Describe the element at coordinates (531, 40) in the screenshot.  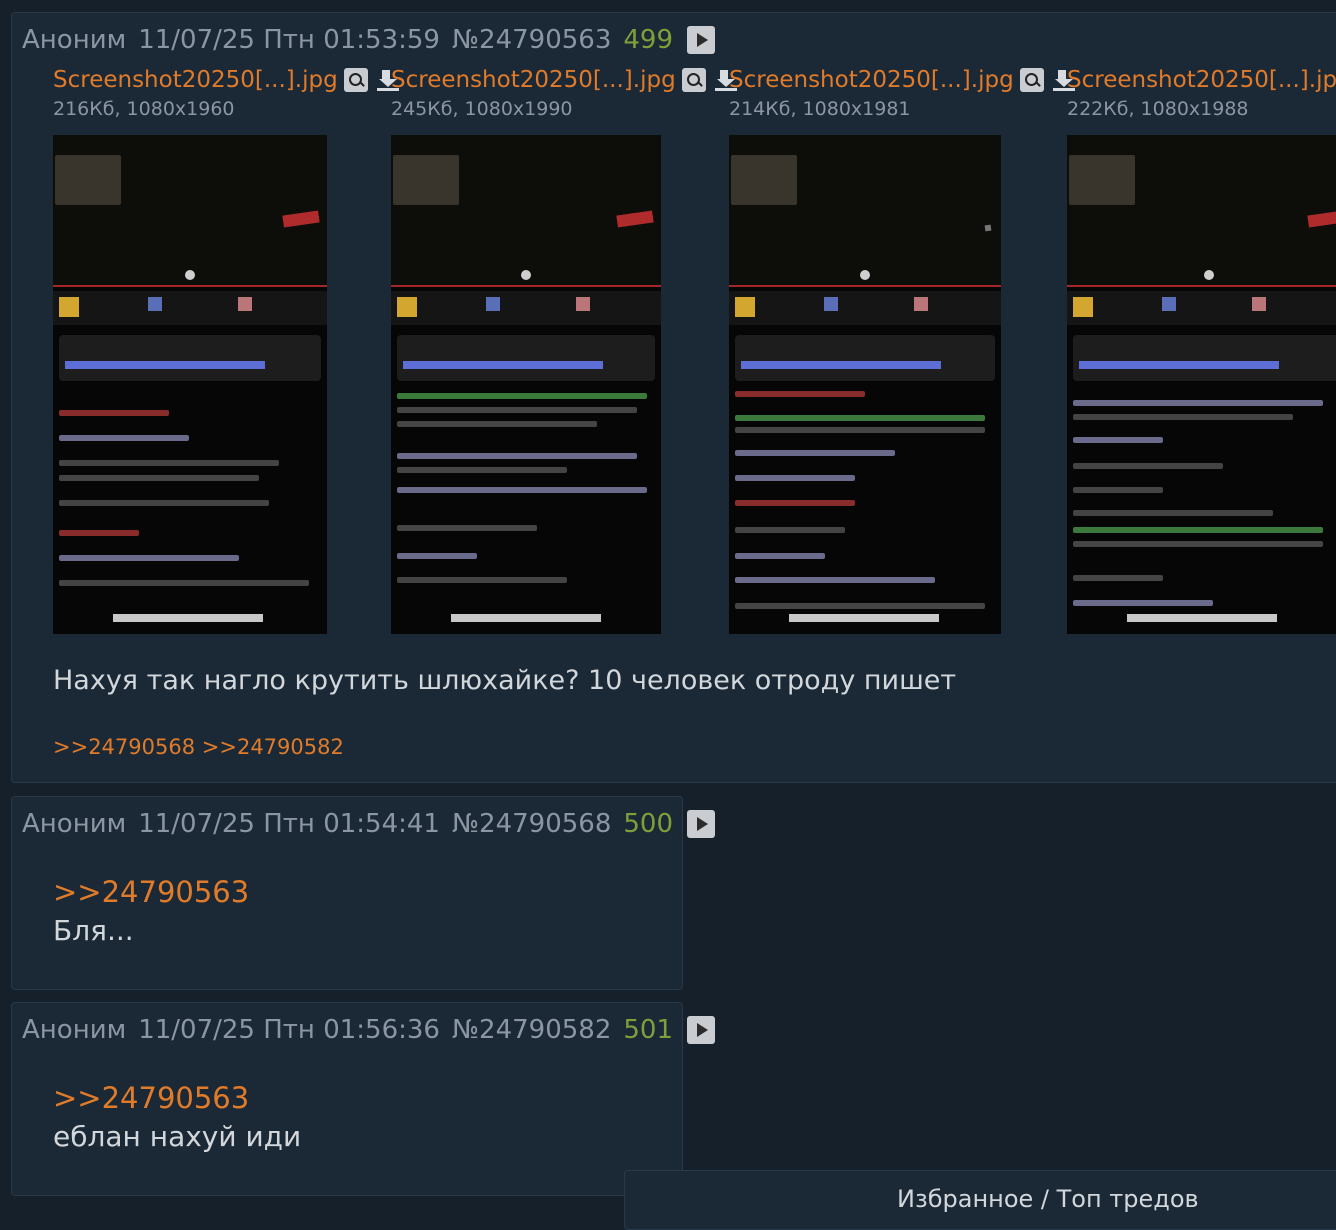
I see `post-number: №24790563` at that location.